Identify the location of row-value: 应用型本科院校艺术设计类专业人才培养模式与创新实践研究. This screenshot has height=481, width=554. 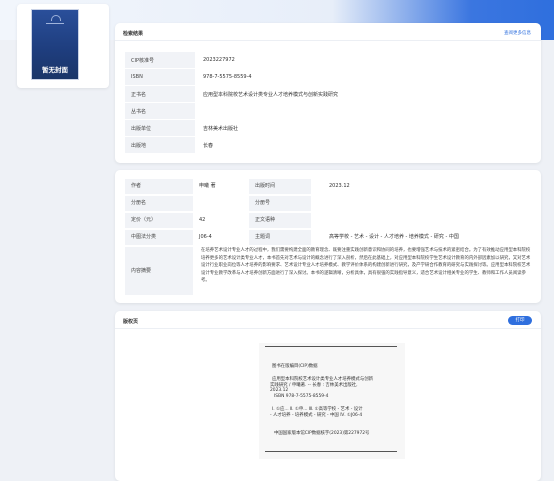
(364, 94).